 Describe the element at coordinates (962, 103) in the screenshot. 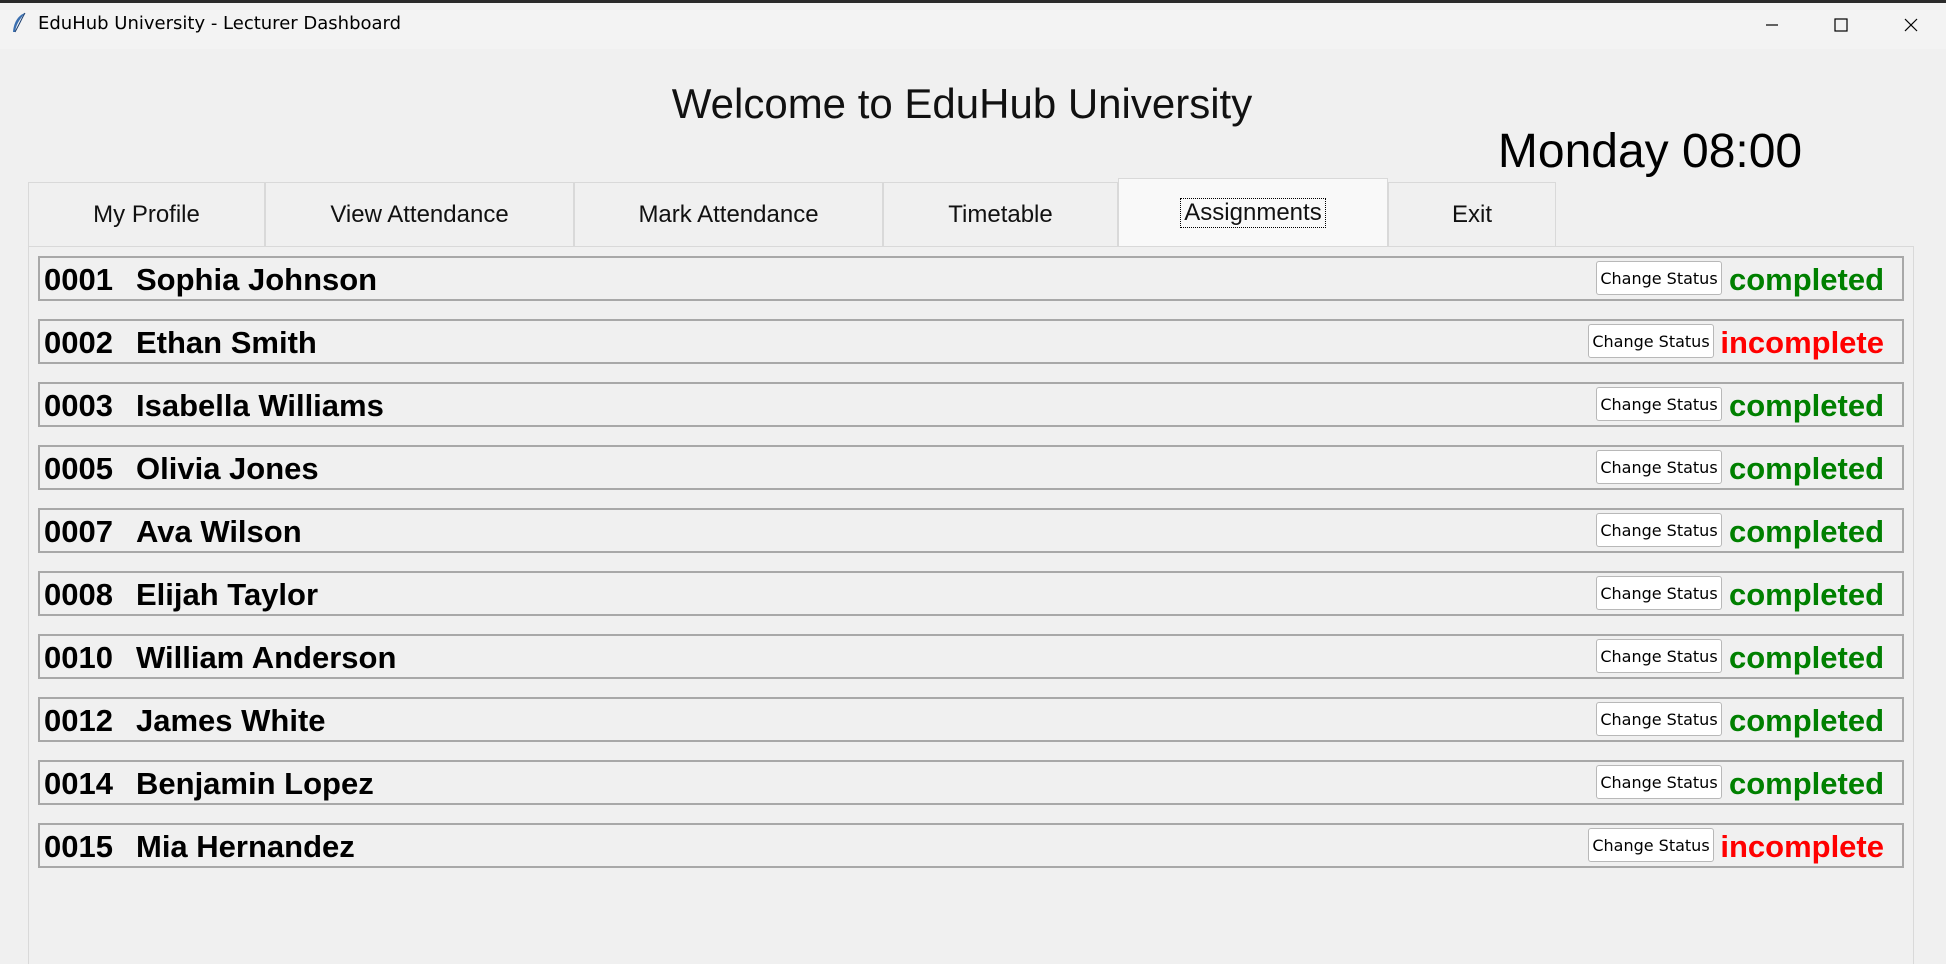

I see `welcome-heading: Welcome to EduHub University` at that location.